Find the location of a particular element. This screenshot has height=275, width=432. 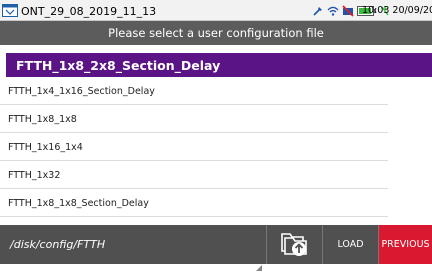

scrollbar is located at coordinates (429, 150).